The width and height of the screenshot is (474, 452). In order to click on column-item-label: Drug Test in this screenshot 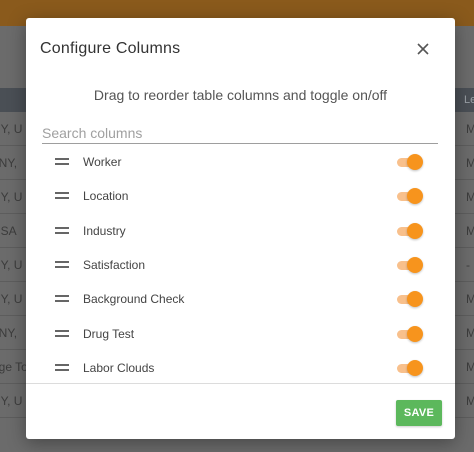, I will do `click(109, 333)`.